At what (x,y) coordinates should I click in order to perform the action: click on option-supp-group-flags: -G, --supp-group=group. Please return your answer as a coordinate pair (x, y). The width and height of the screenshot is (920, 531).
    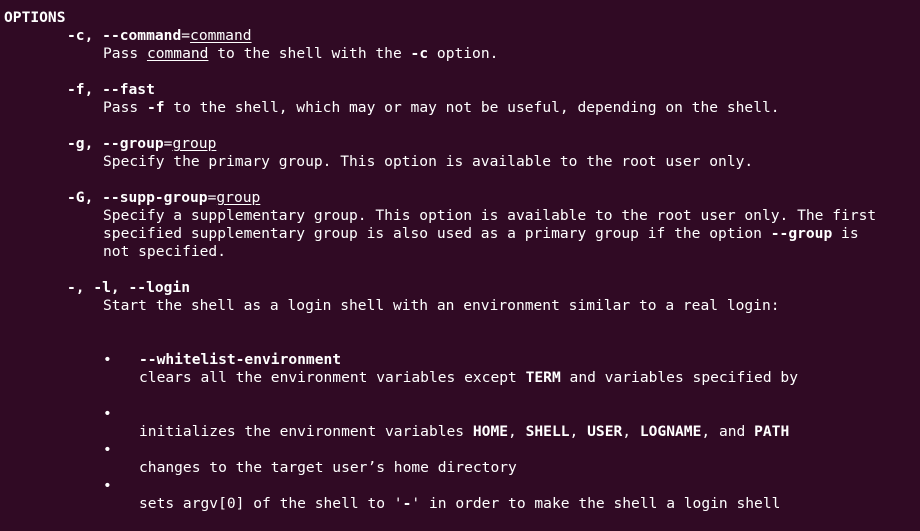
    Looking at the image, I should click on (163, 198).